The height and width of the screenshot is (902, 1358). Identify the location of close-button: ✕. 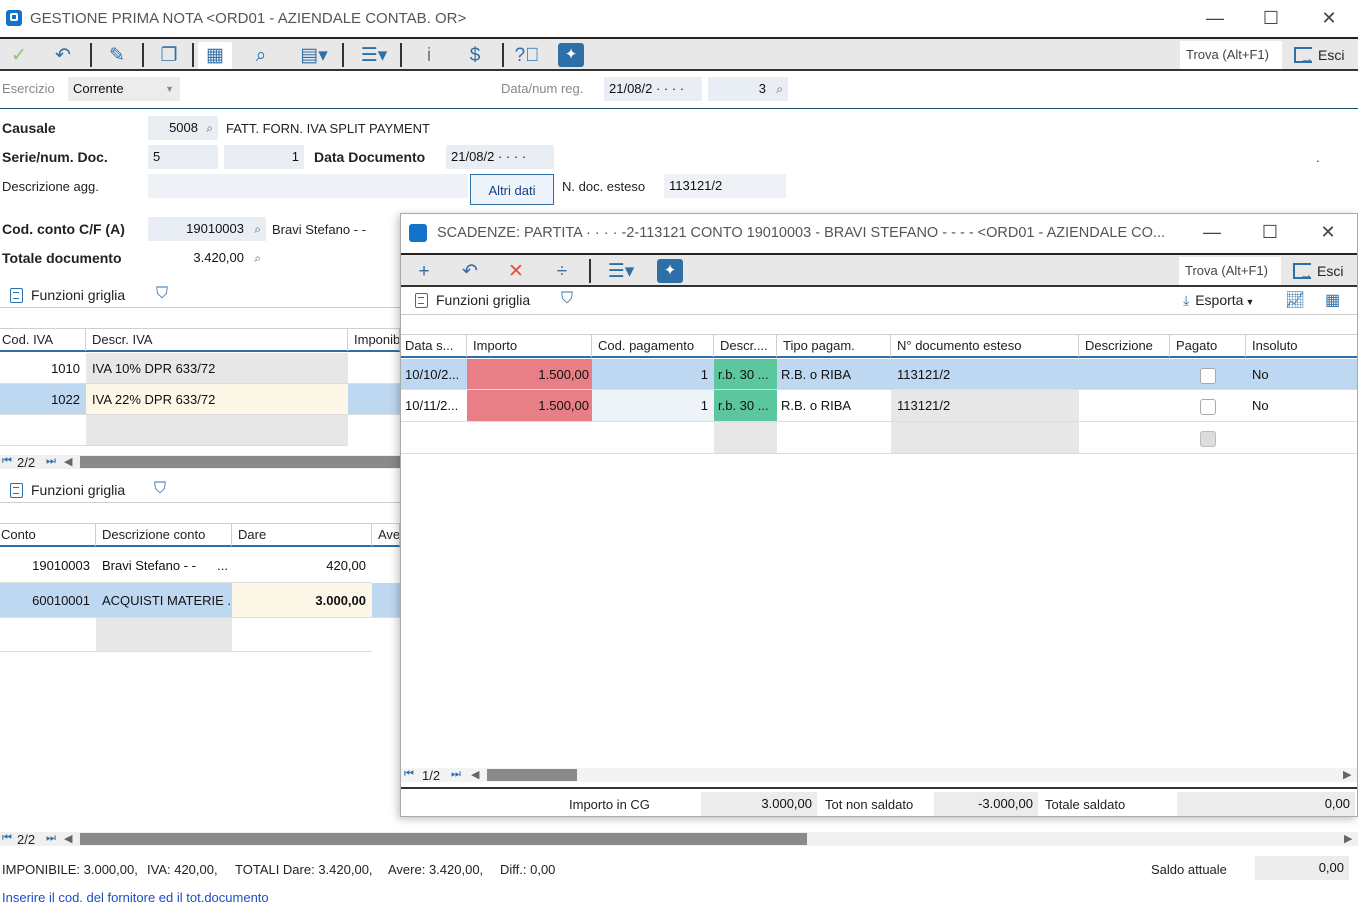
(1329, 18).